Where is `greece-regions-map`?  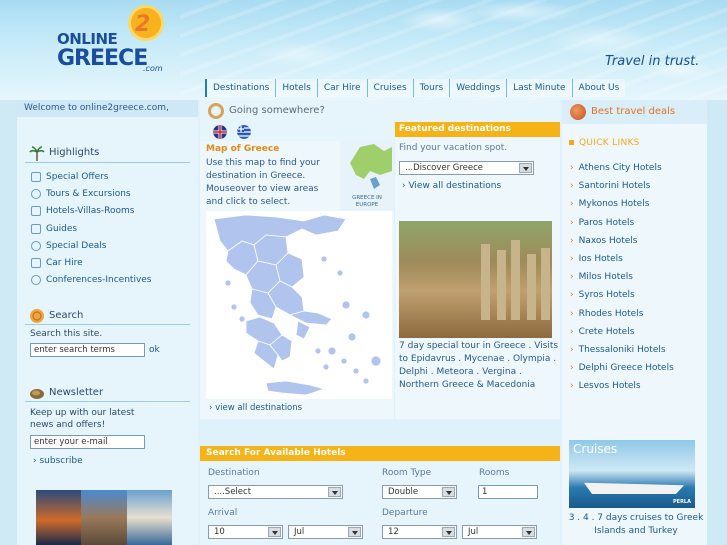
greece-regions-map is located at coordinates (299, 305).